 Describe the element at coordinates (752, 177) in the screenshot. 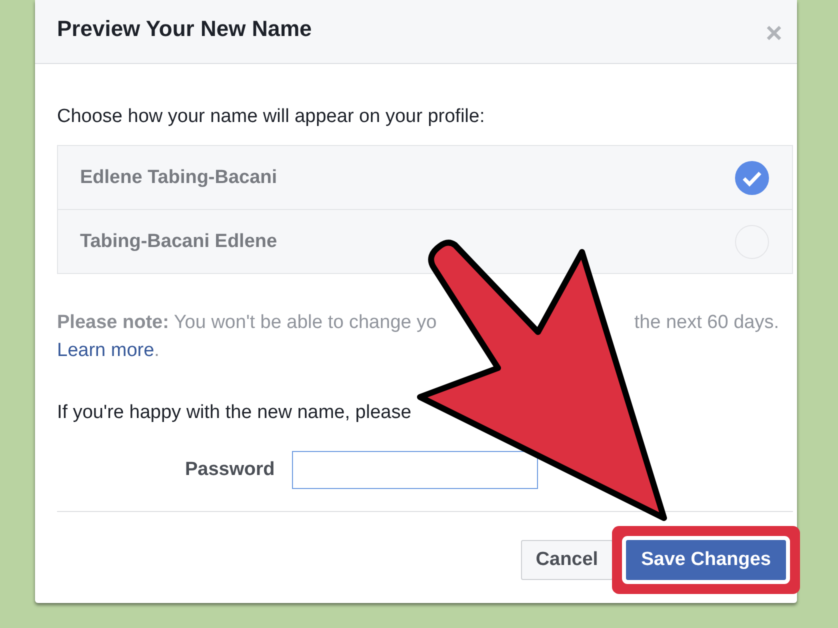

I see `check-icon` at that location.